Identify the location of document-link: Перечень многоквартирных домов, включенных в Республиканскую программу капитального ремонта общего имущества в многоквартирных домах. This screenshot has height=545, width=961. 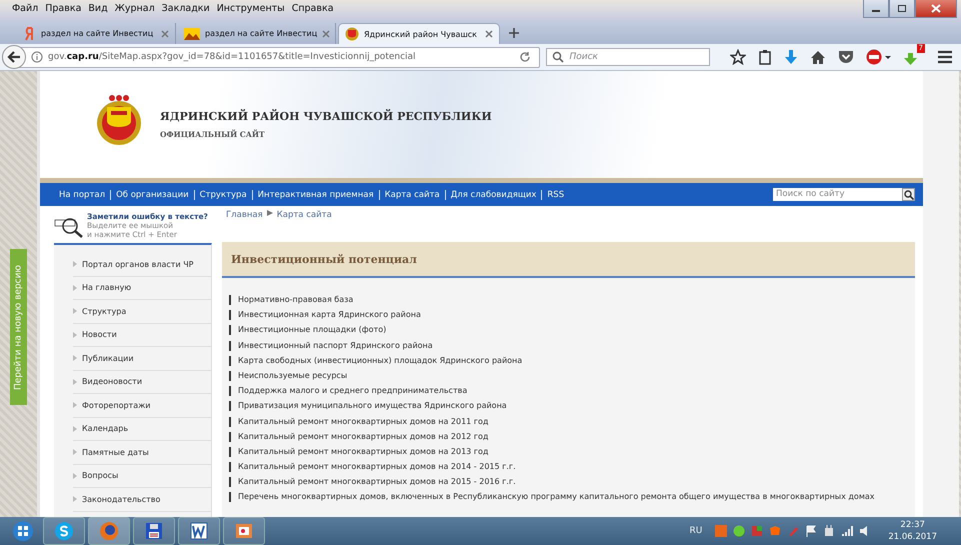
(572, 497).